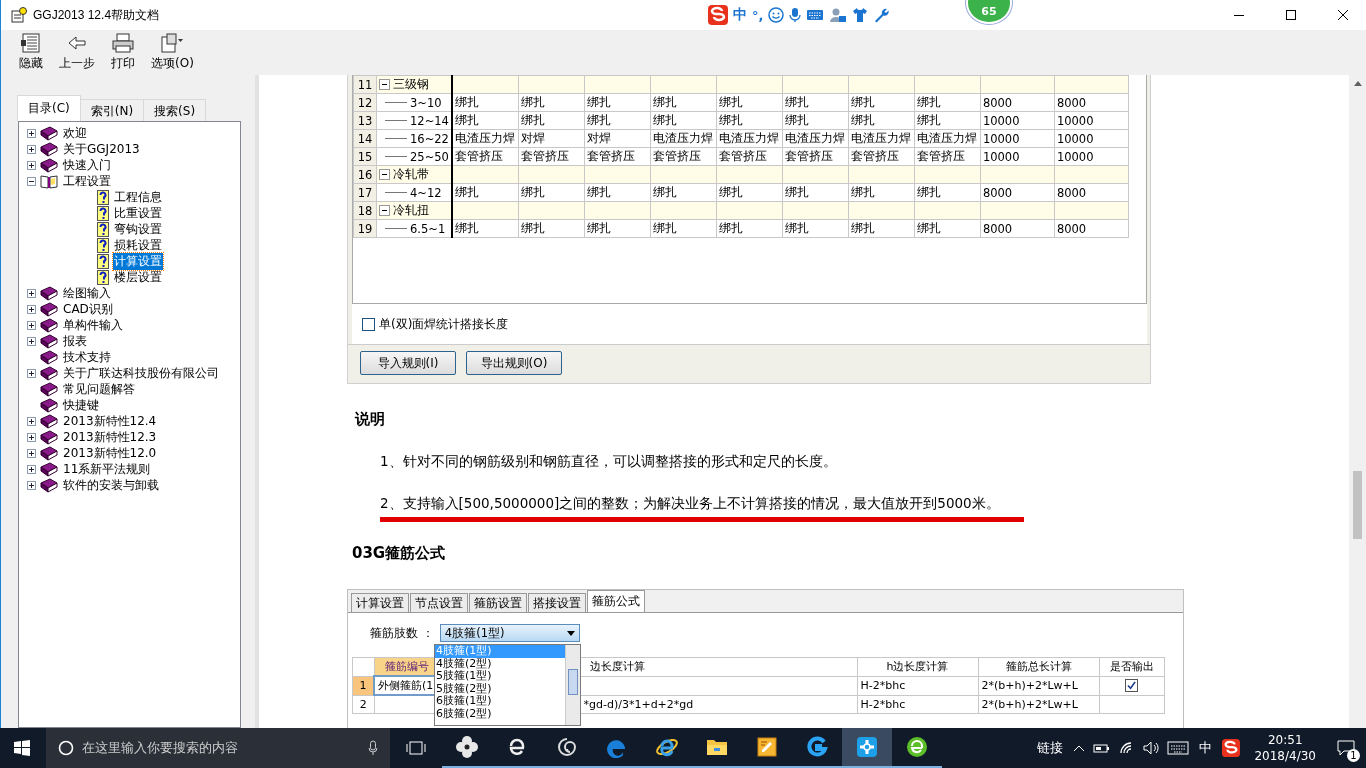 This screenshot has width=1366, height=768. Describe the element at coordinates (616, 601) in the screenshot. I see `settings-tab: 箍筋公式` at that location.